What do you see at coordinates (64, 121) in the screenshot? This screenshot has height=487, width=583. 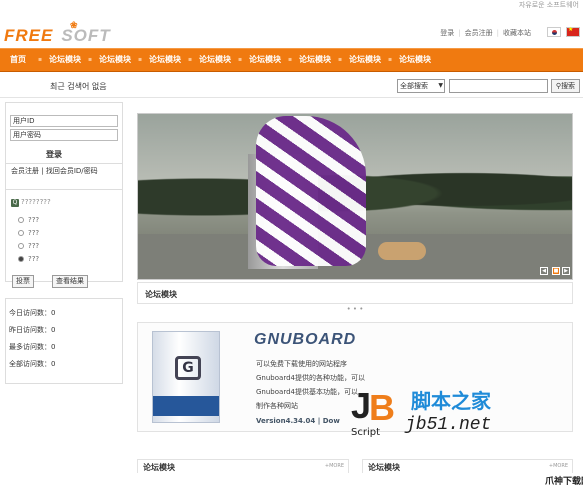 I see `username-field: 用户ID` at bounding box center [64, 121].